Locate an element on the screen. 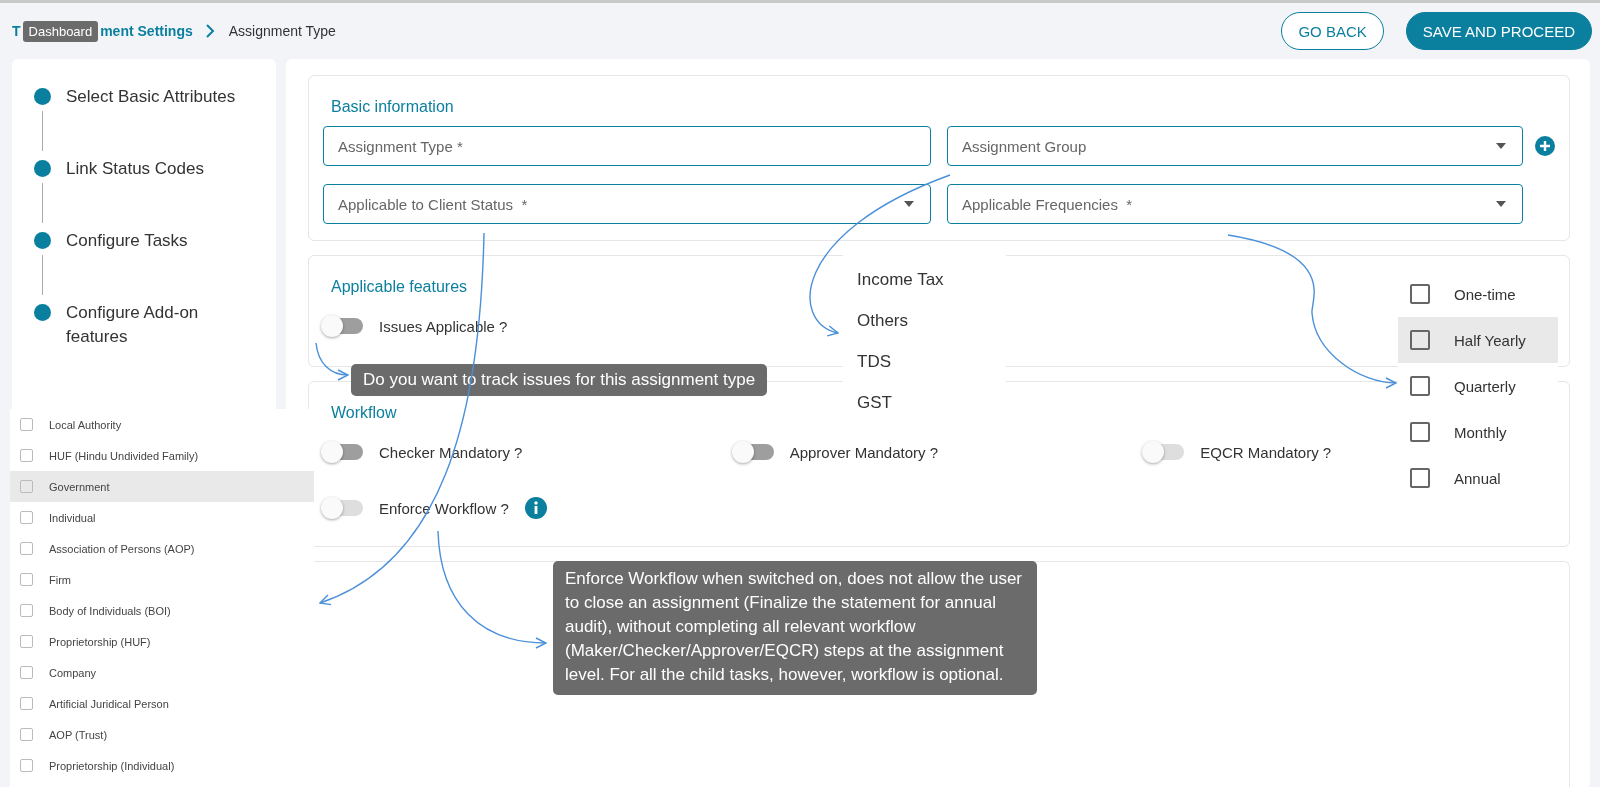  menu-item: Half Yearly is located at coordinates (1478, 340).